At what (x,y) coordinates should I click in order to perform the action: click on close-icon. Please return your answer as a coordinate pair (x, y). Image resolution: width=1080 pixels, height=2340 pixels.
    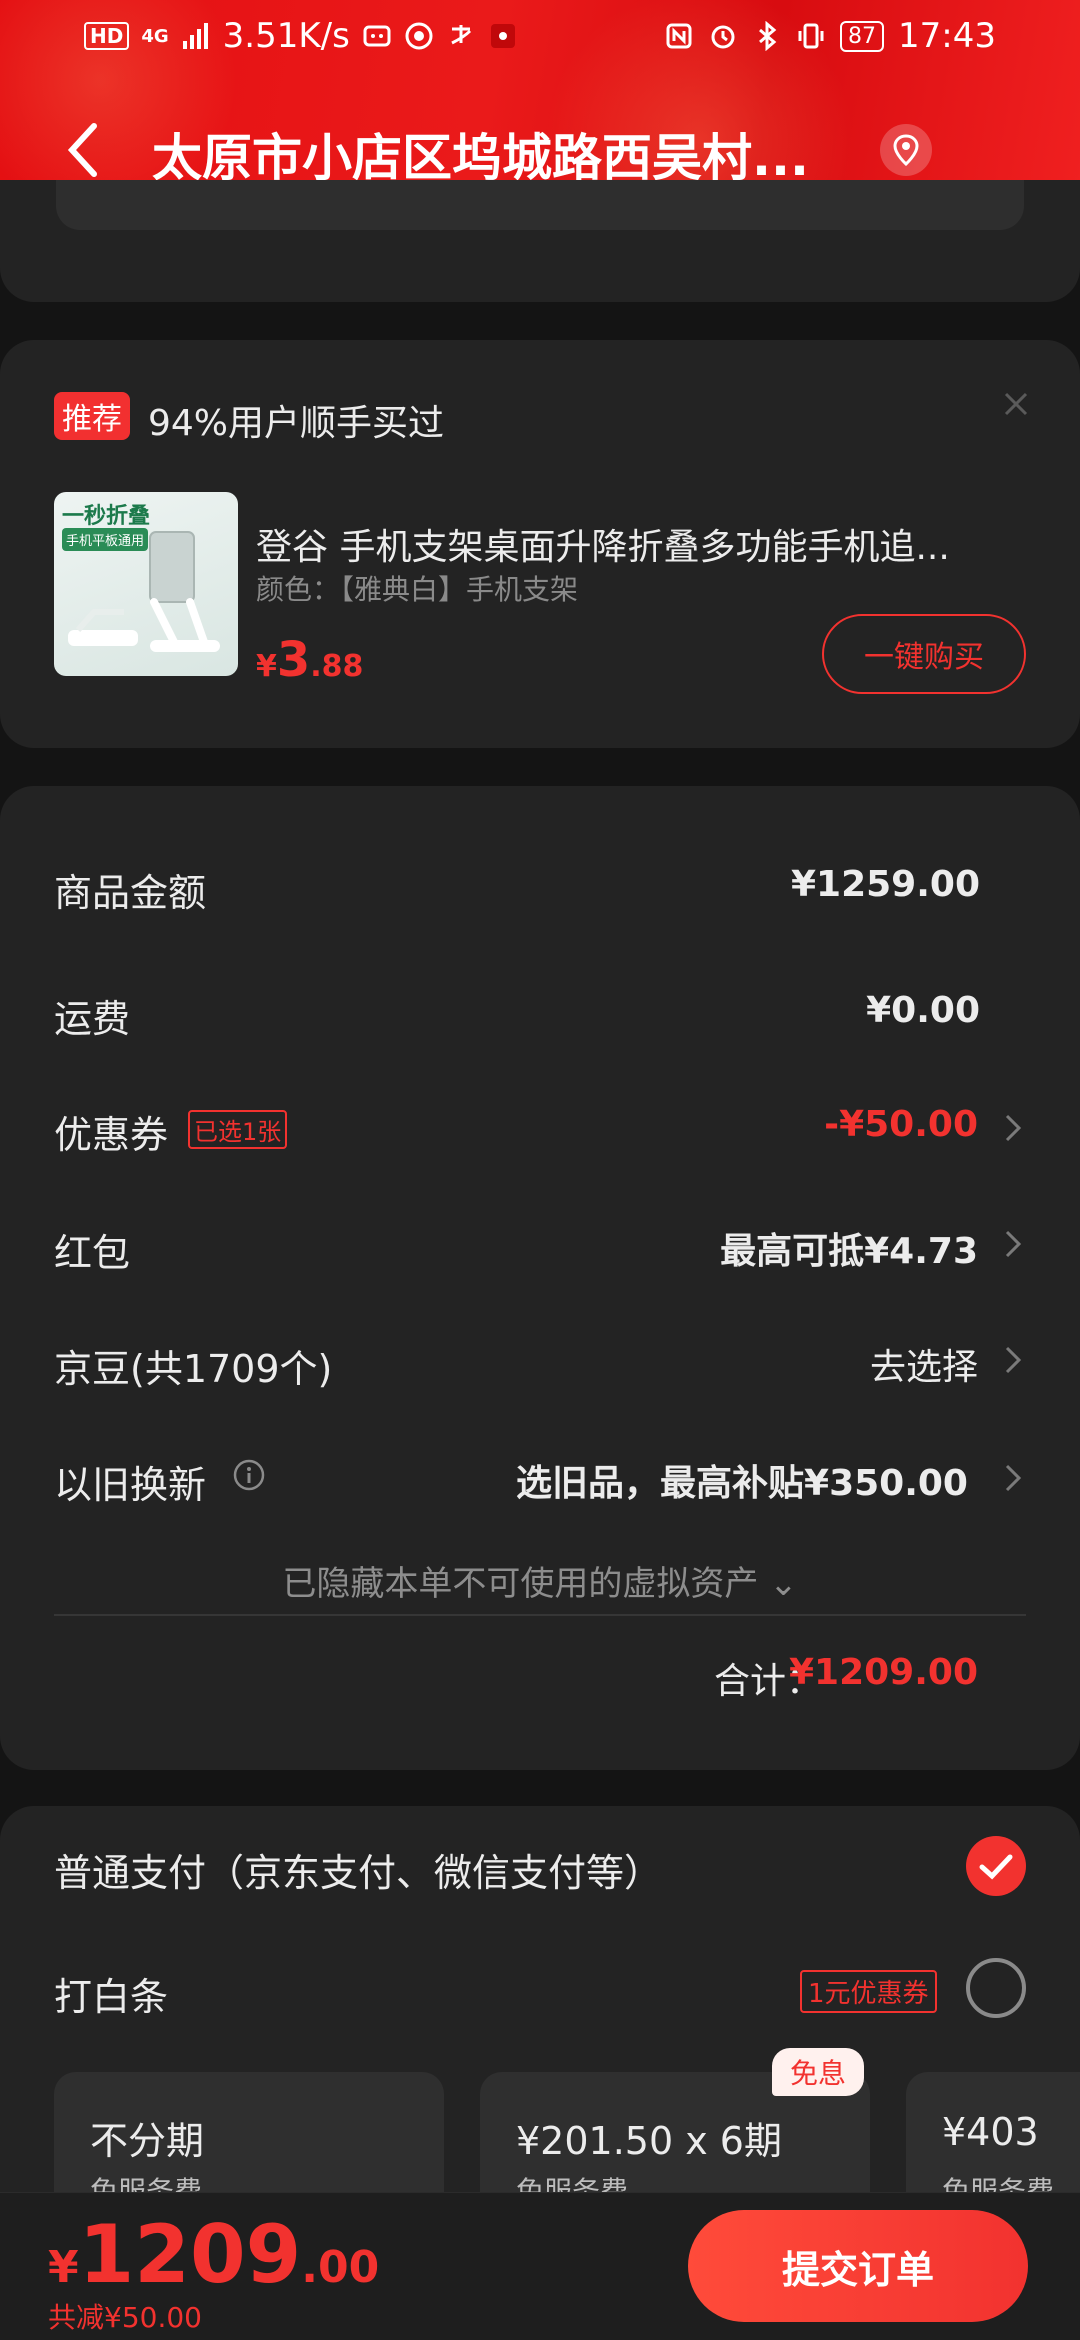
    Looking at the image, I should click on (1016, 404).